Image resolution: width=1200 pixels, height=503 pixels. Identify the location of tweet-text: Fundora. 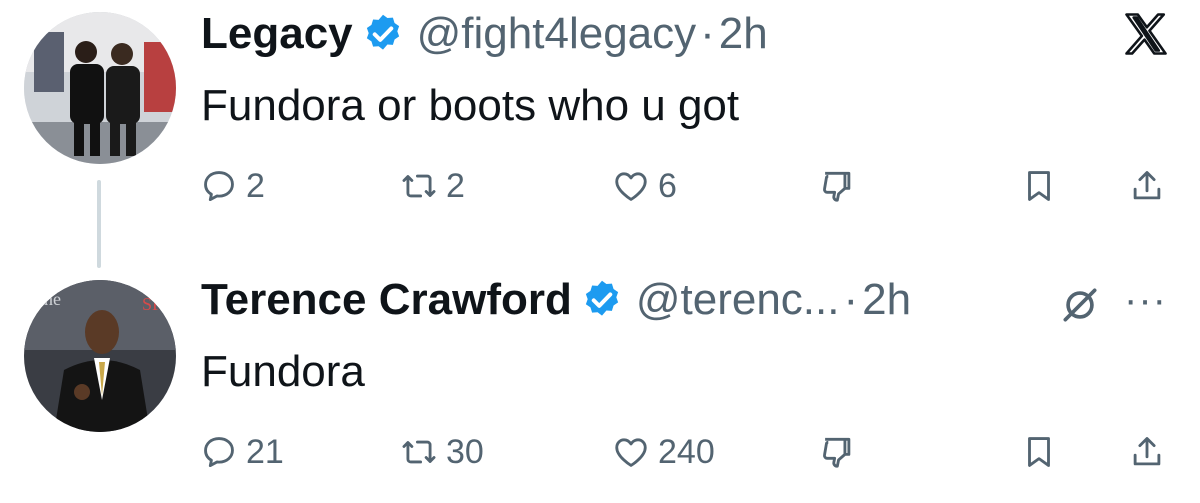
(283, 371).